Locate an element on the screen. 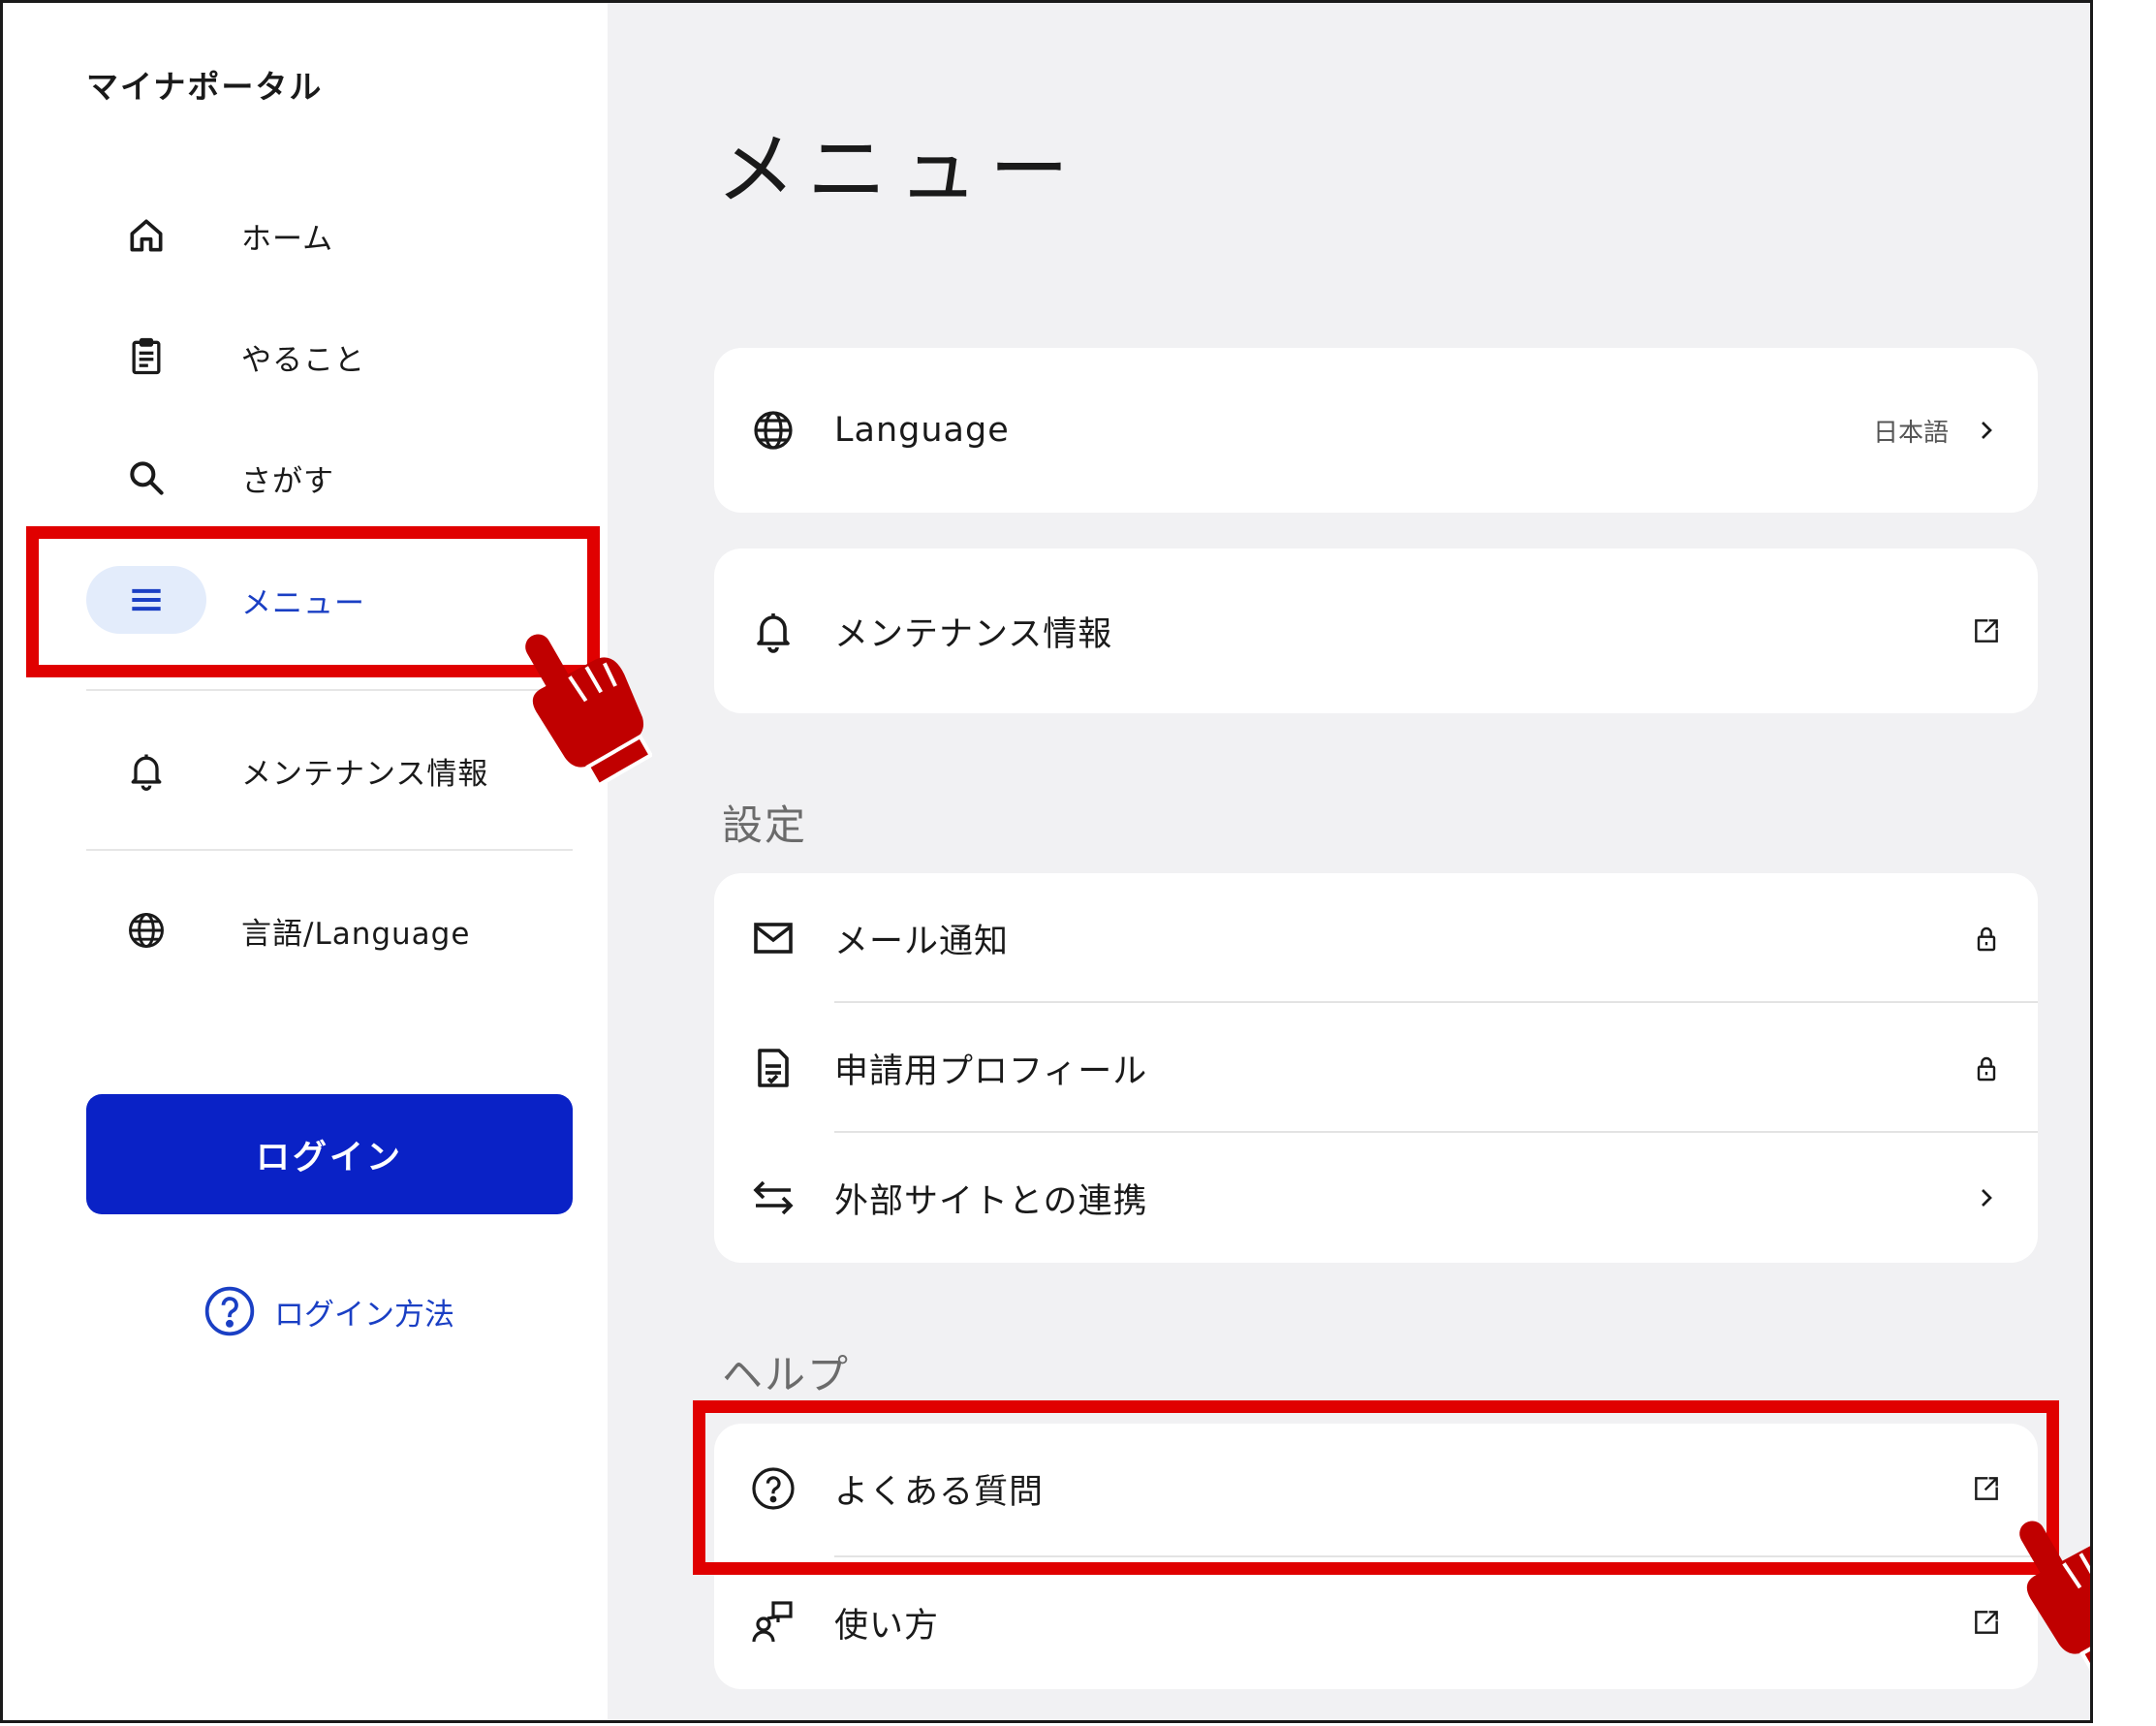 This screenshot has width=2156, height=1726. clipboard-icon is located at coordinates (146, 357).